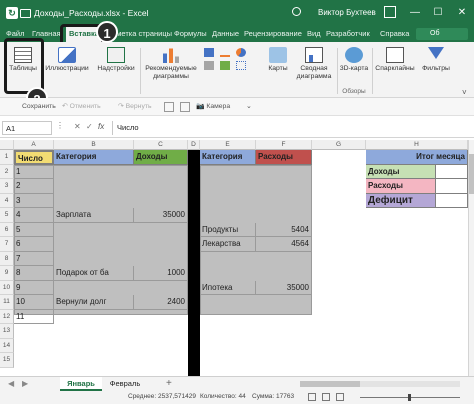  Describe the element at coordinates (438, 13) in the screenshot. I see `maximize-icon: ☐` at that location.